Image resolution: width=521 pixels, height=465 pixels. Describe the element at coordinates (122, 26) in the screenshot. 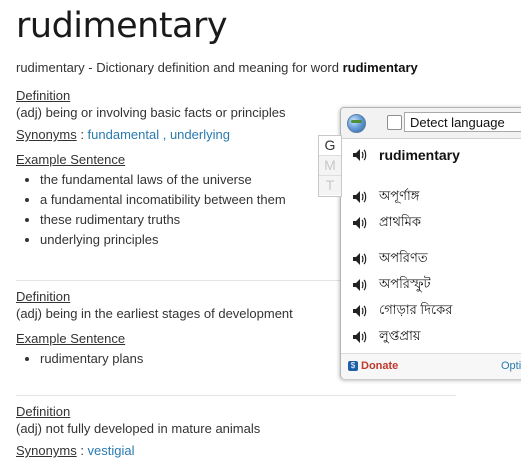

I see `page-title: rudimentary` at that location.